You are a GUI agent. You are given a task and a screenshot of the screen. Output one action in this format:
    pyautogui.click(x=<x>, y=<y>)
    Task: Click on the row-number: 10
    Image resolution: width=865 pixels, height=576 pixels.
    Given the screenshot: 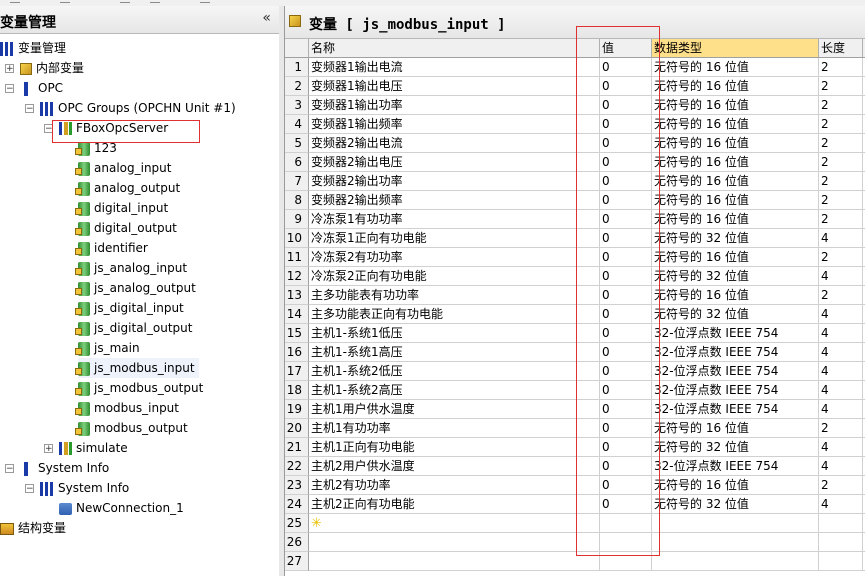 What is the action you would take?
    pyautogui.click(x=297, y=238)
    